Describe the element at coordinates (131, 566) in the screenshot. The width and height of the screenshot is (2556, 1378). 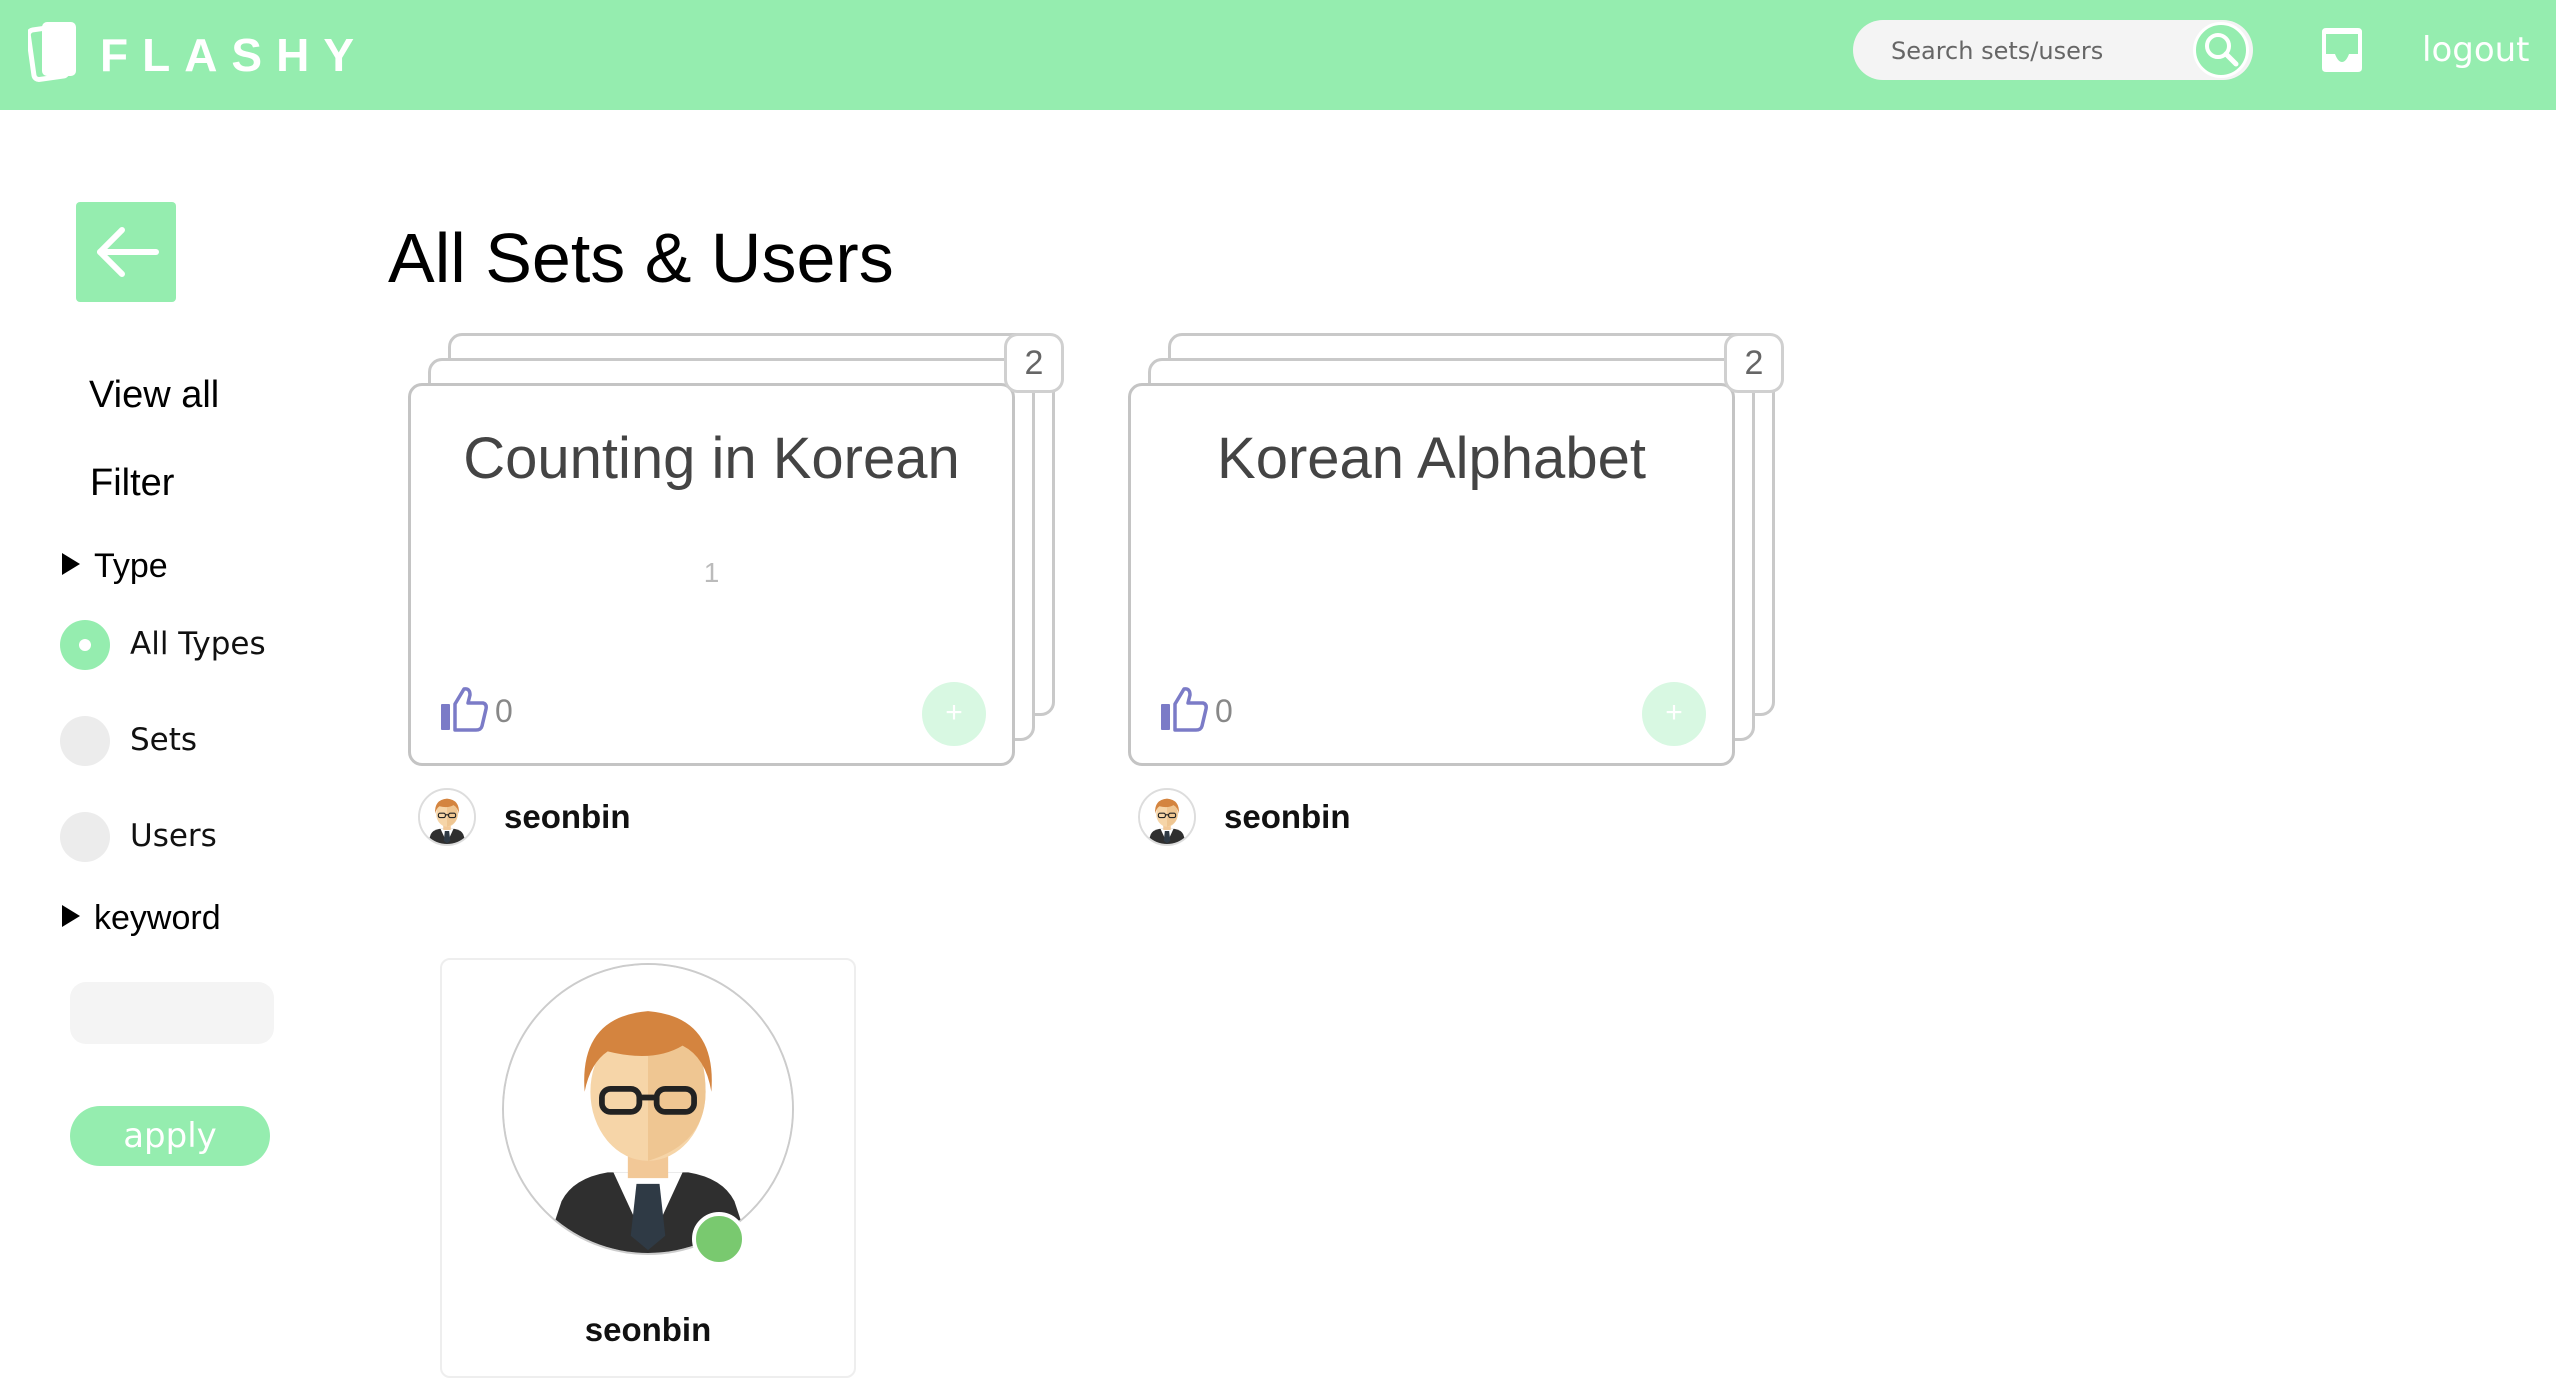
I see `type-section-label: Type` at that location.